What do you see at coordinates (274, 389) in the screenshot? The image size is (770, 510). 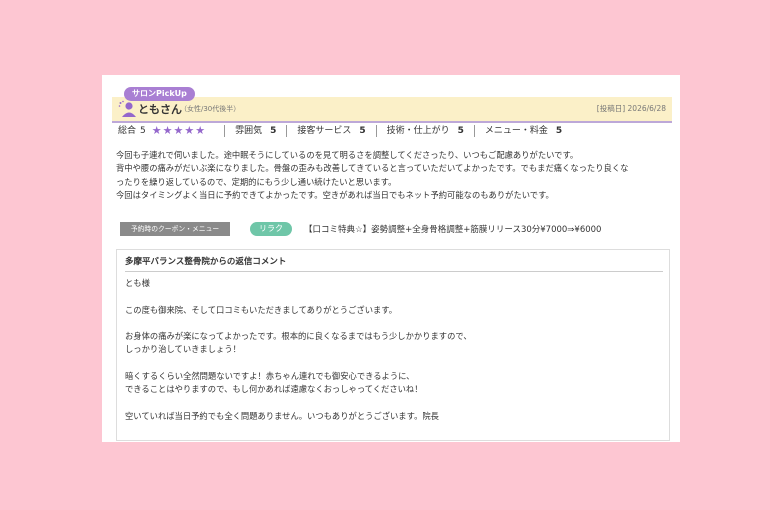 I see `reply-line: できることはやりますので、もし何かあれば遠慮なくおっしゃってくださいね！` at bounding box center [274, 389].